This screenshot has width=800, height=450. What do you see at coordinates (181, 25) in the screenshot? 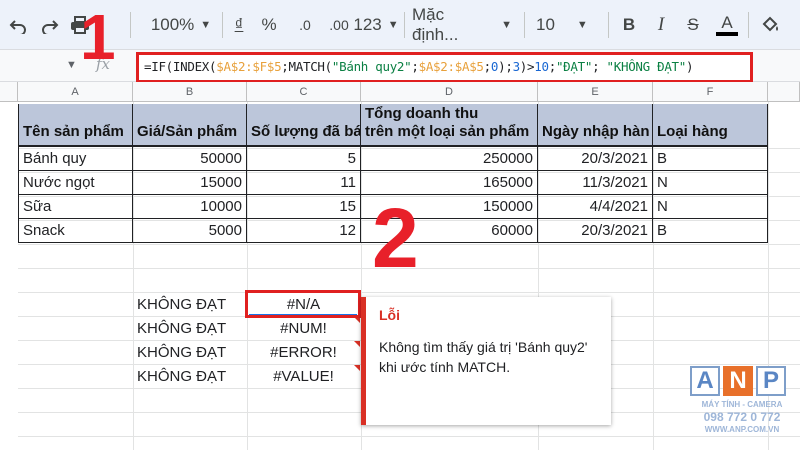
I see `zoom-select: 100% ▼` at bounding box center [181, 25].